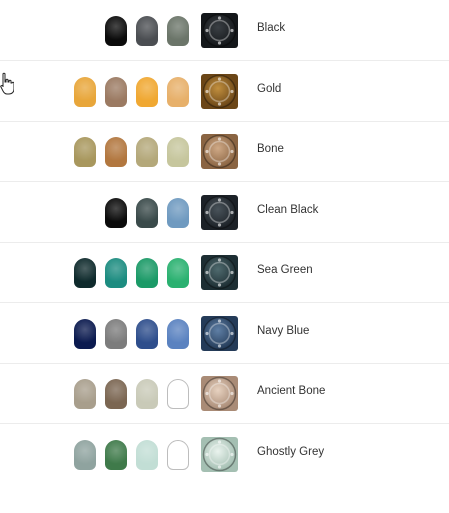 This screenshot has height=513, width=449. What do you see at coordinates (288, 209) in the screenshot?
I see `paint-scheme-name: Clean Black` at bounding box center [288, 209].